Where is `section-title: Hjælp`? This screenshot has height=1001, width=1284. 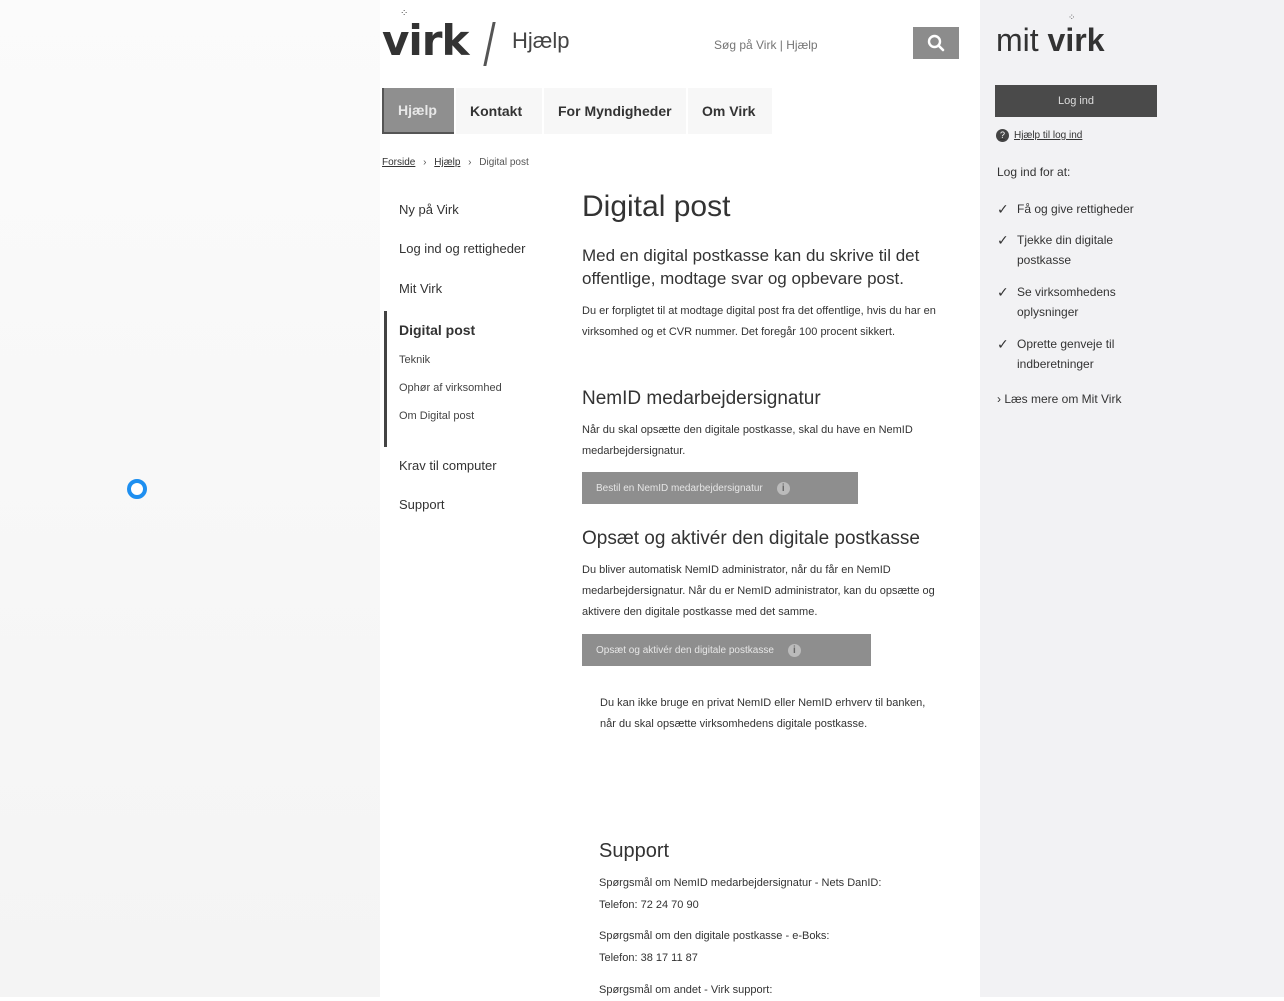 section-title: Hjælp is located at coordinates (541, 40).